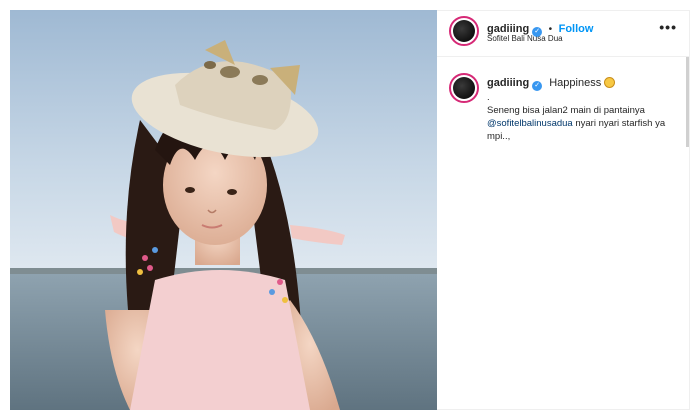 This screenshot has height=419, width=700. I want to click on more-options-icon: •••, so click(668, 27).